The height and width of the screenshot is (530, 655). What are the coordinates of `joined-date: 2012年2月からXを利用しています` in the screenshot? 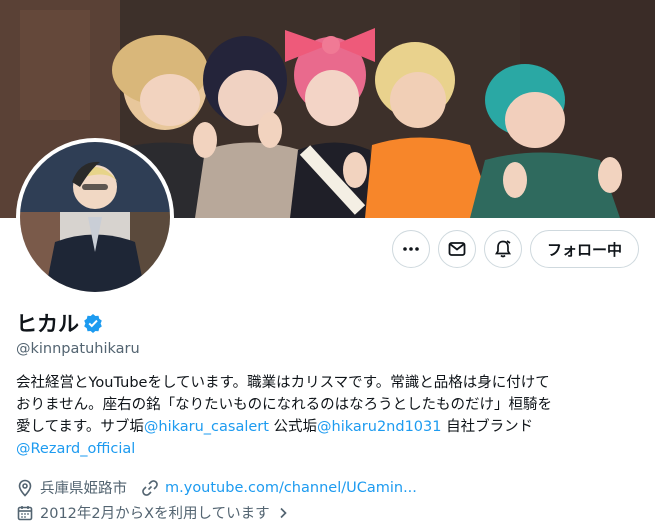 It's located at (153, 512).